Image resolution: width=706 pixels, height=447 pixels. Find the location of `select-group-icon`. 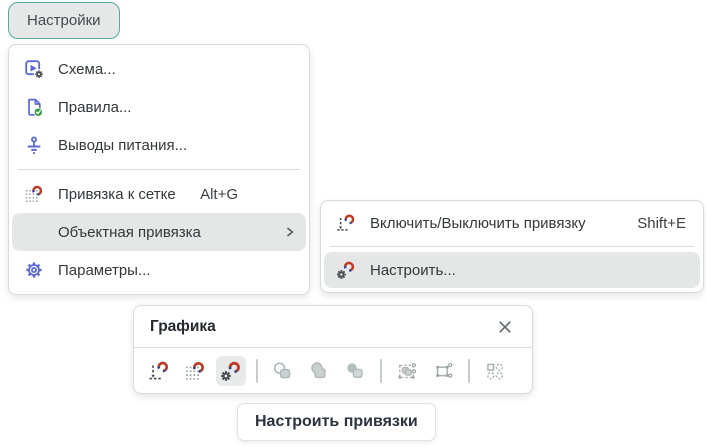

select-group-icon is located at coordinates (407, 370).